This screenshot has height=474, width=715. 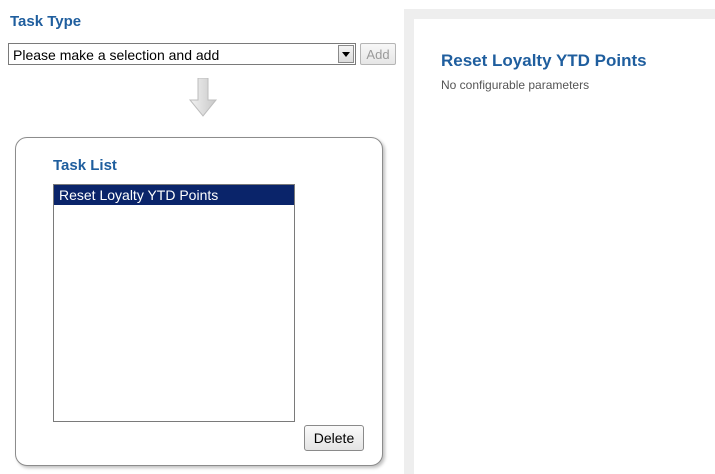 What do you see at coordinates (544, 60) in the screenshot?
I see `detail-title: Reset Loyalty YTD Points` at bounding box center [544, 60].